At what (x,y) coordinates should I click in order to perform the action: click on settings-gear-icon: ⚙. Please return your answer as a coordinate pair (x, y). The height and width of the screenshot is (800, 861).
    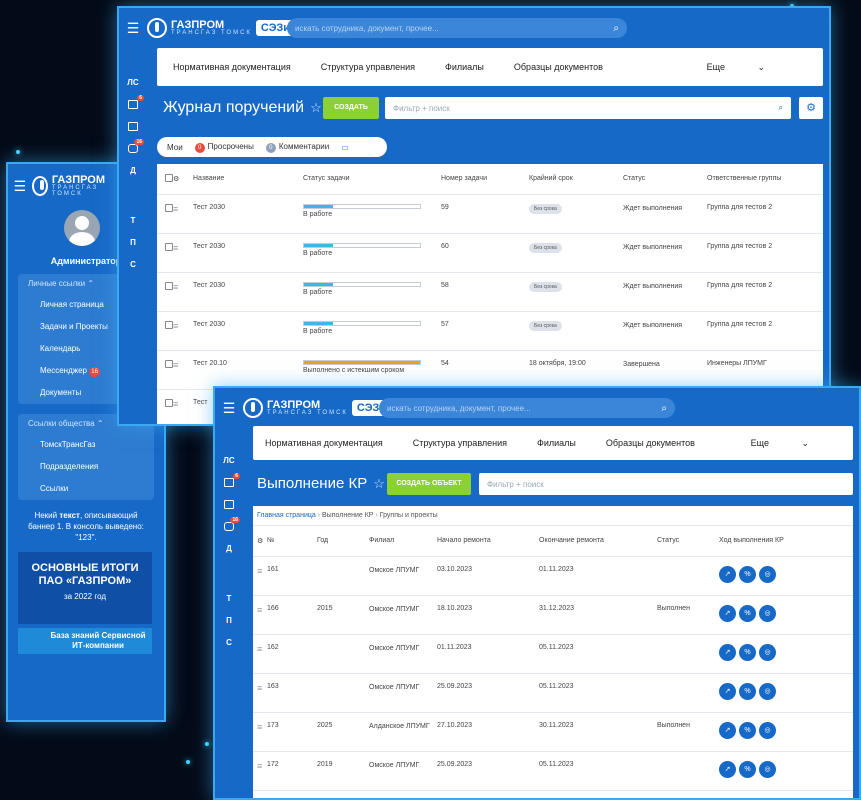
    Looking at the image, I should click on (260, 541).